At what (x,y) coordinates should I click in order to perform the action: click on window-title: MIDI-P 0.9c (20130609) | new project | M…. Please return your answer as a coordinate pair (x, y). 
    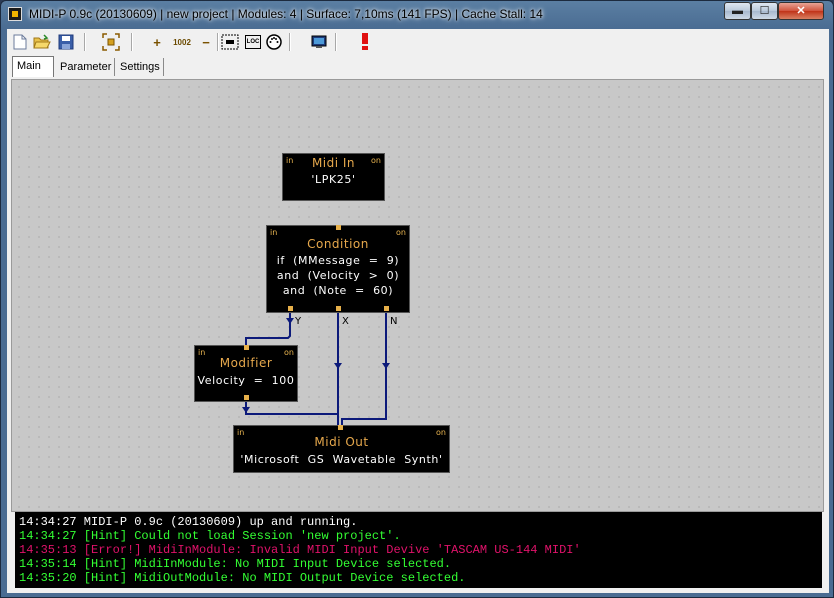
    Looking at the image, I should click on (286, 14).